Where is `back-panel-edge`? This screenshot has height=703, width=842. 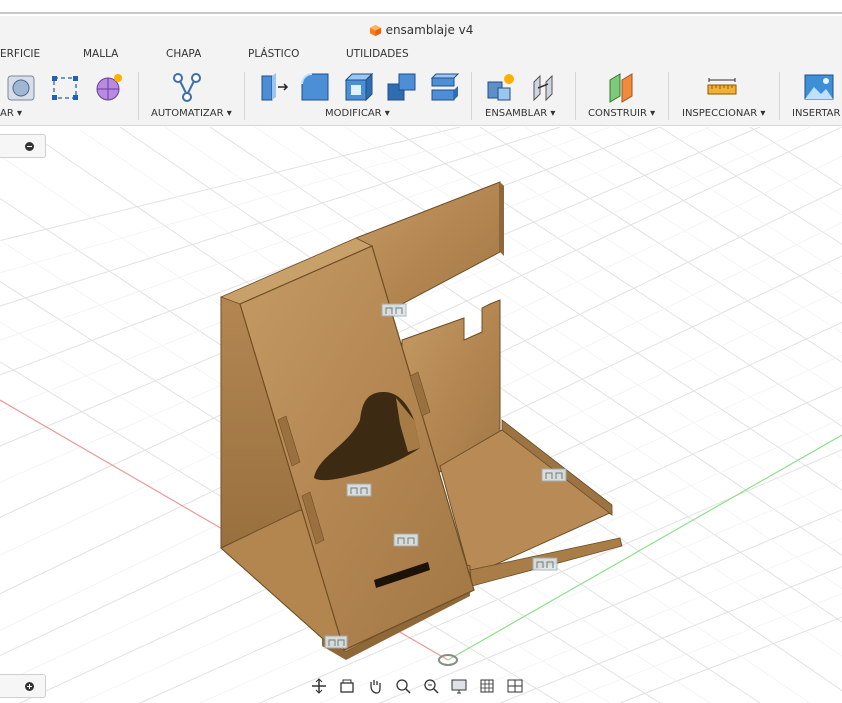 back-panel-edge is located at coordinates (502, 219).